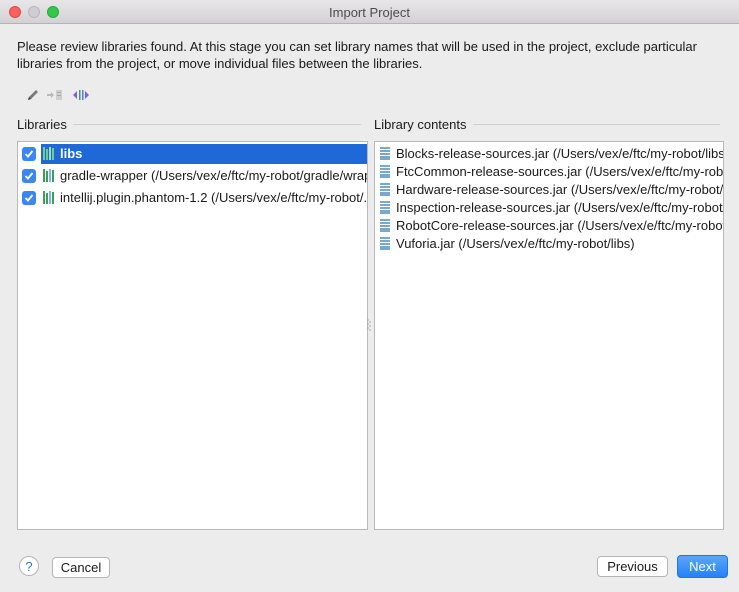 The height and width of the screenshot is (592, 739). I want to click on library-contents-section-label: Library contents, so click(547, 124).